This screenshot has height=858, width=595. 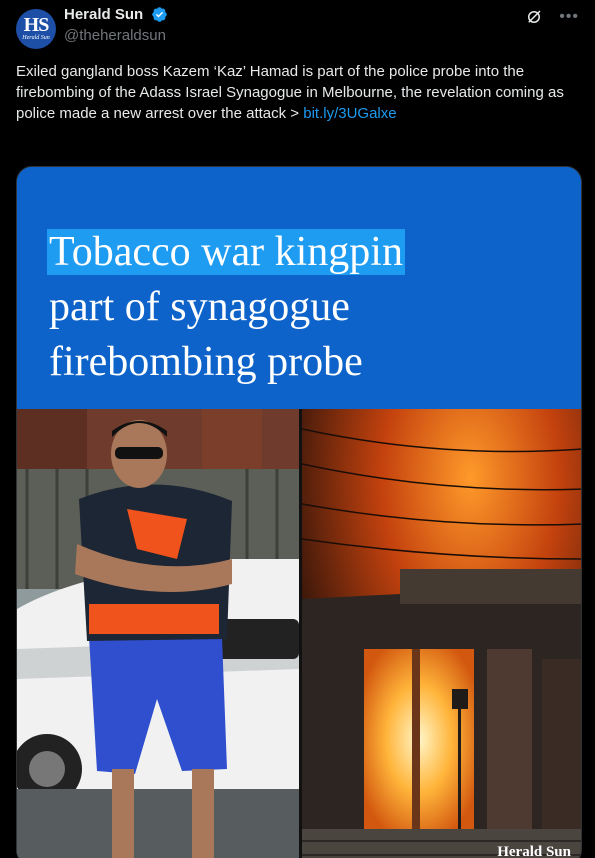 I want to click on avatar: HS Herald Sun, so click(x=36, y=29).